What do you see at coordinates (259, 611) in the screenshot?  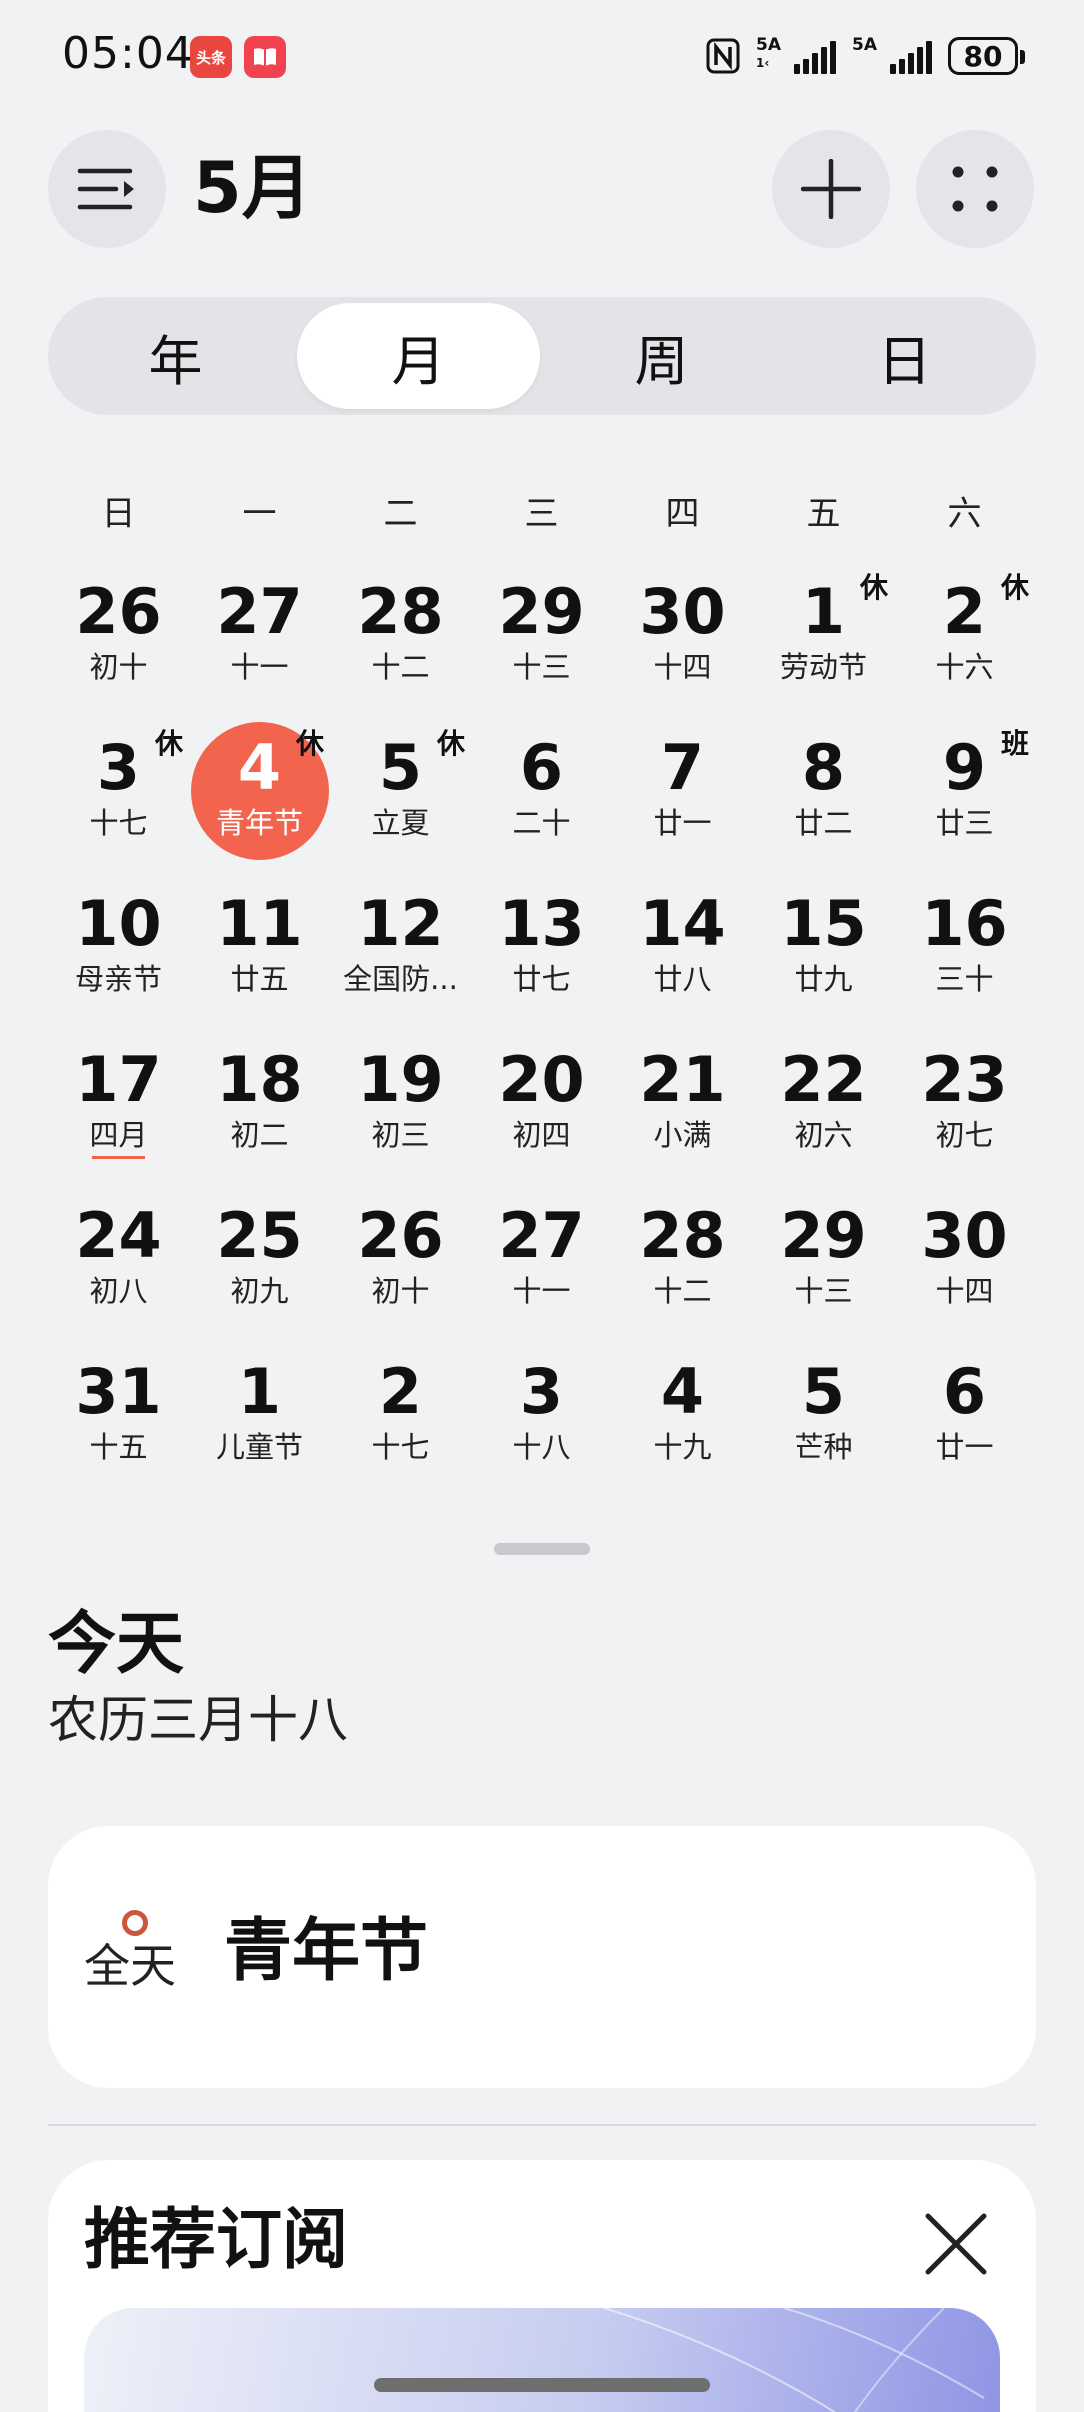 I see `day-number: 27` at bounding box center [259, 611].